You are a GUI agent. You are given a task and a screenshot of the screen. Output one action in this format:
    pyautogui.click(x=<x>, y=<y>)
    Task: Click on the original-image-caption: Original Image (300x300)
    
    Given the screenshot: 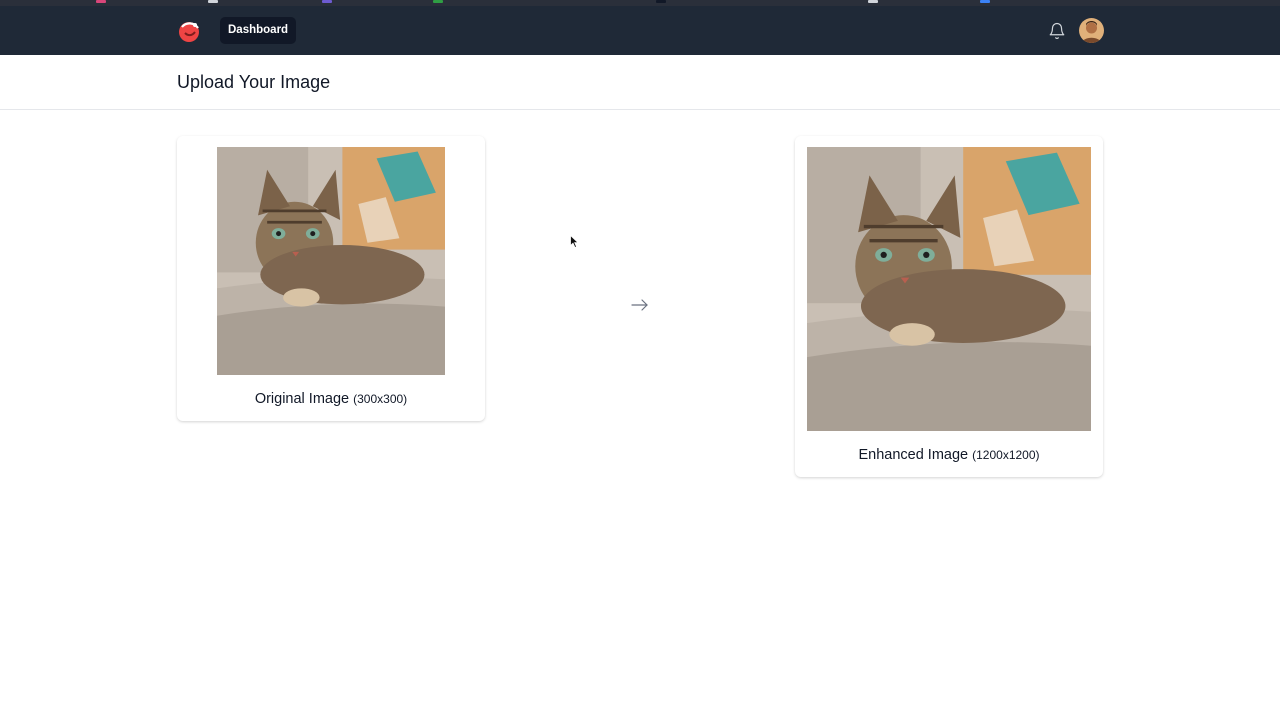 What is the action you would take?
    pyautogui.click(x=331, y=399)
    